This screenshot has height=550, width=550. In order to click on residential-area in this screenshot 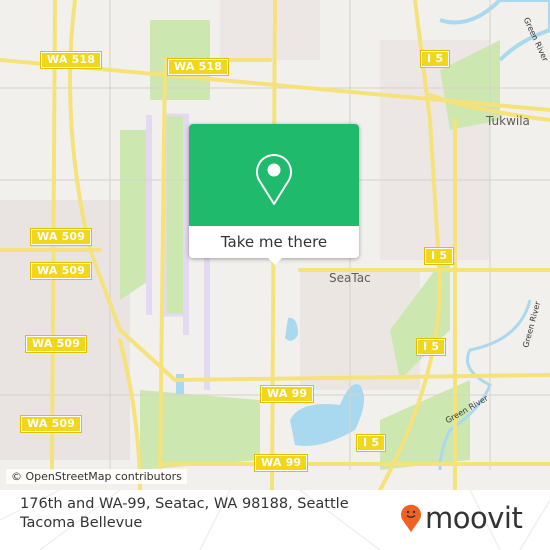, I will do `click(270, 30)`.